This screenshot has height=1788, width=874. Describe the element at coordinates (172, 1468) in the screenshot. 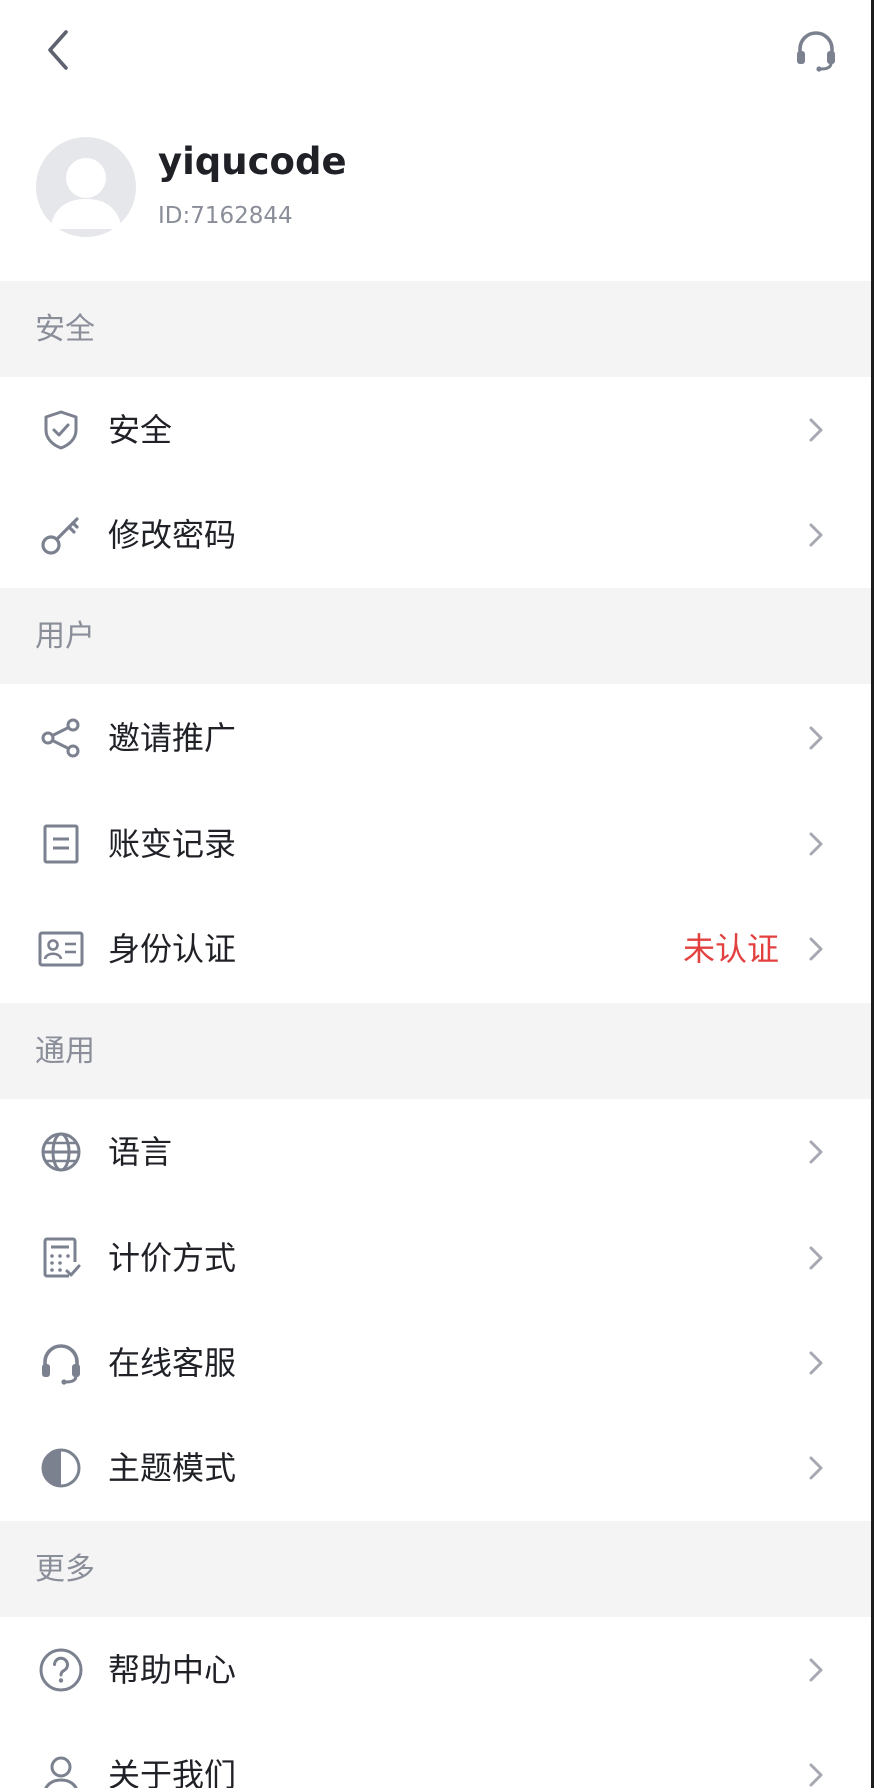

I see `menu-item-label: 主题模式` at that location.